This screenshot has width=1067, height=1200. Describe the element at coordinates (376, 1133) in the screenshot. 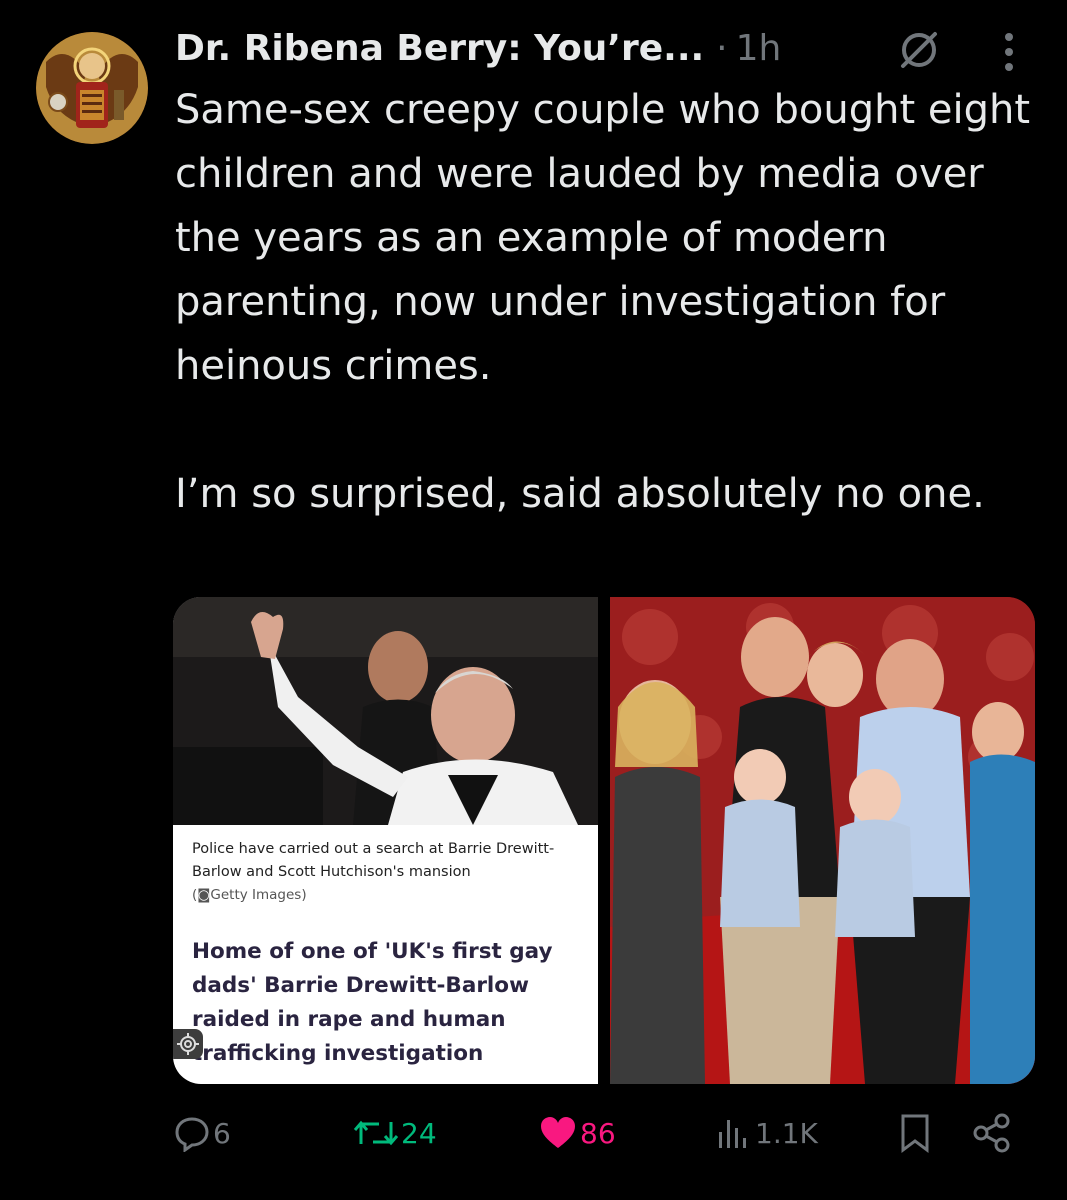

I see `retweet-icon` at that location.